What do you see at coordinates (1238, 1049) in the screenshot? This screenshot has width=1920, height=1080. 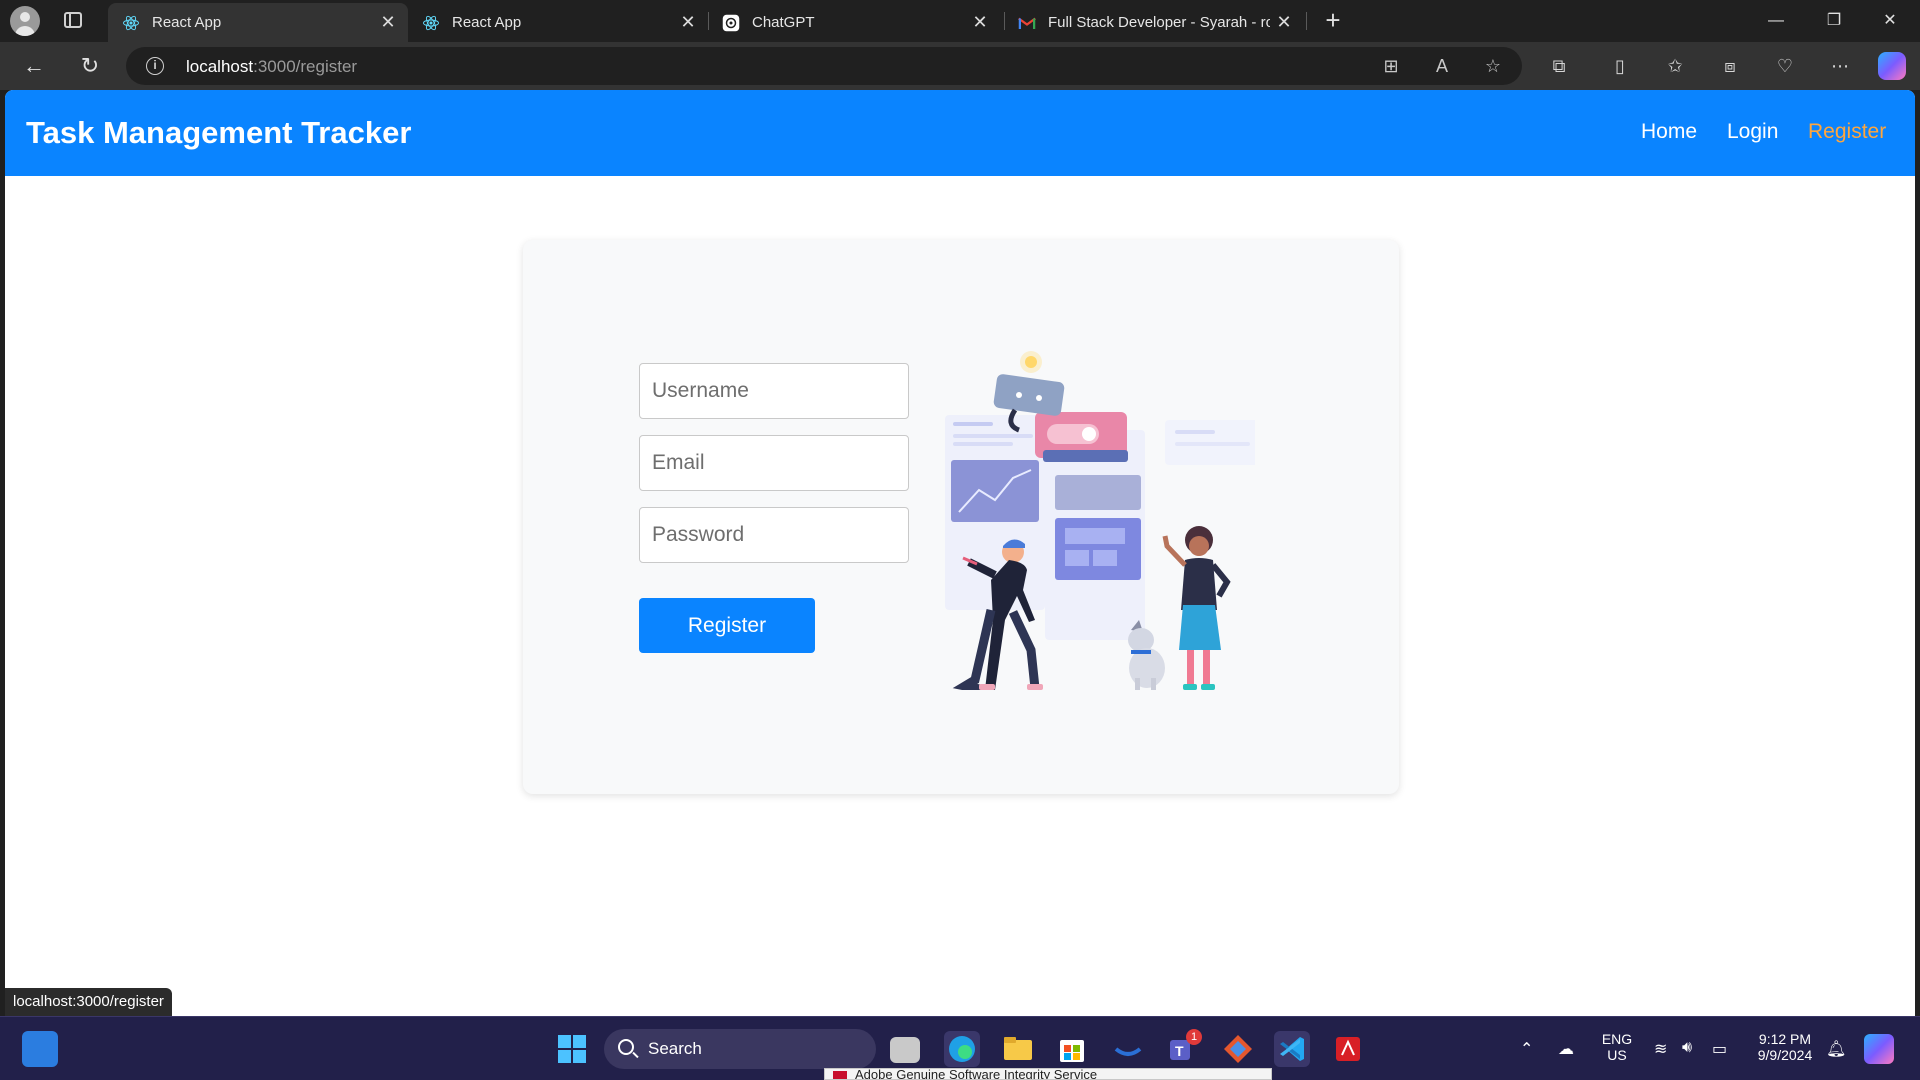 I see `git-tool-icon` at bounding box center [1238, 1049].